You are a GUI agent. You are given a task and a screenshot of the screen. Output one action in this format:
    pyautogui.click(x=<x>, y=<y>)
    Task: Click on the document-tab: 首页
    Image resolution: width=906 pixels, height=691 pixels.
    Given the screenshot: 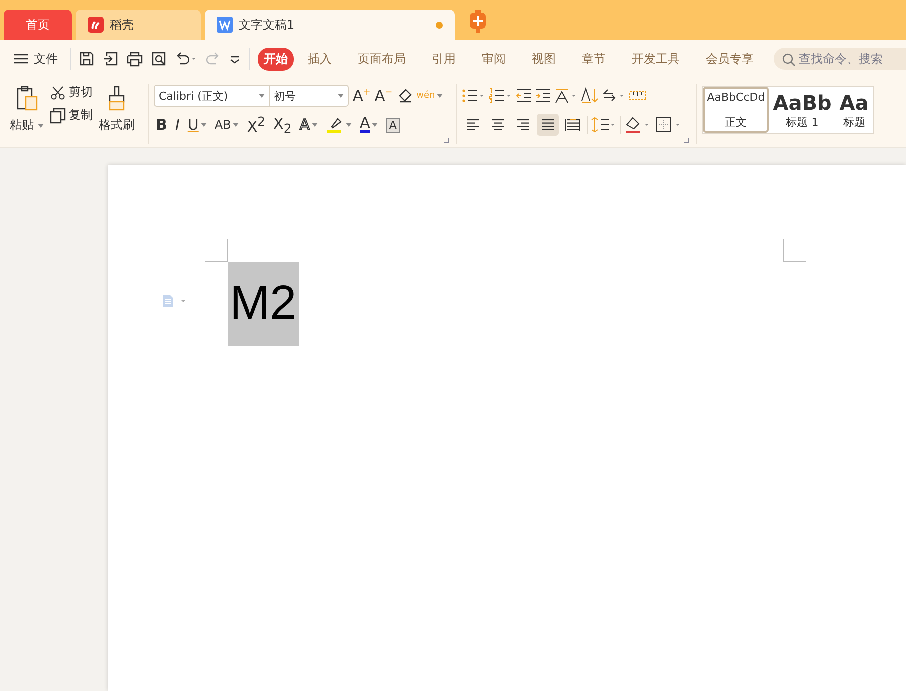 What is the action you would take?
    pyautogui.click(x=38, y=25)
    